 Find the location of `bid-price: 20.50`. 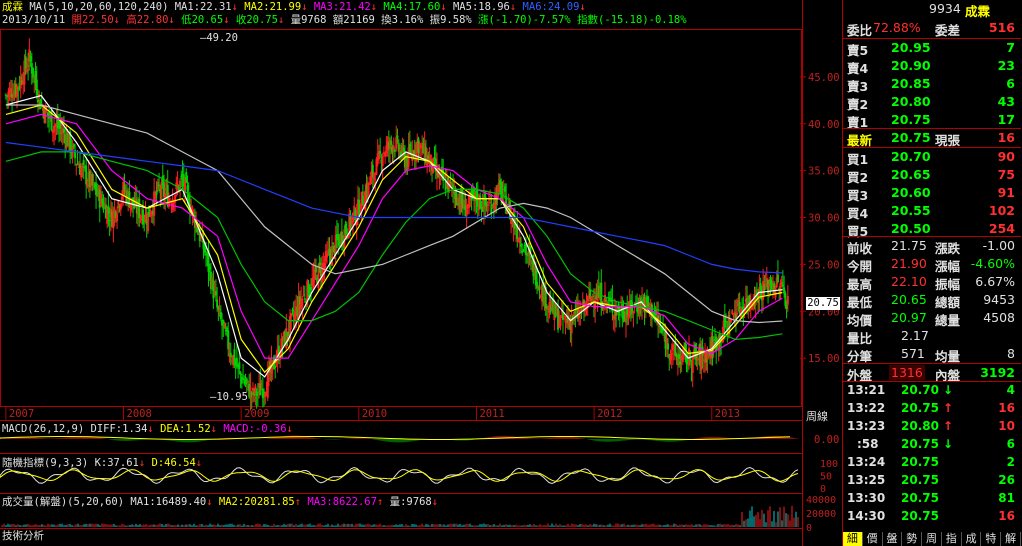

bid-price: 20.50 is located at coordinates (911, 228).